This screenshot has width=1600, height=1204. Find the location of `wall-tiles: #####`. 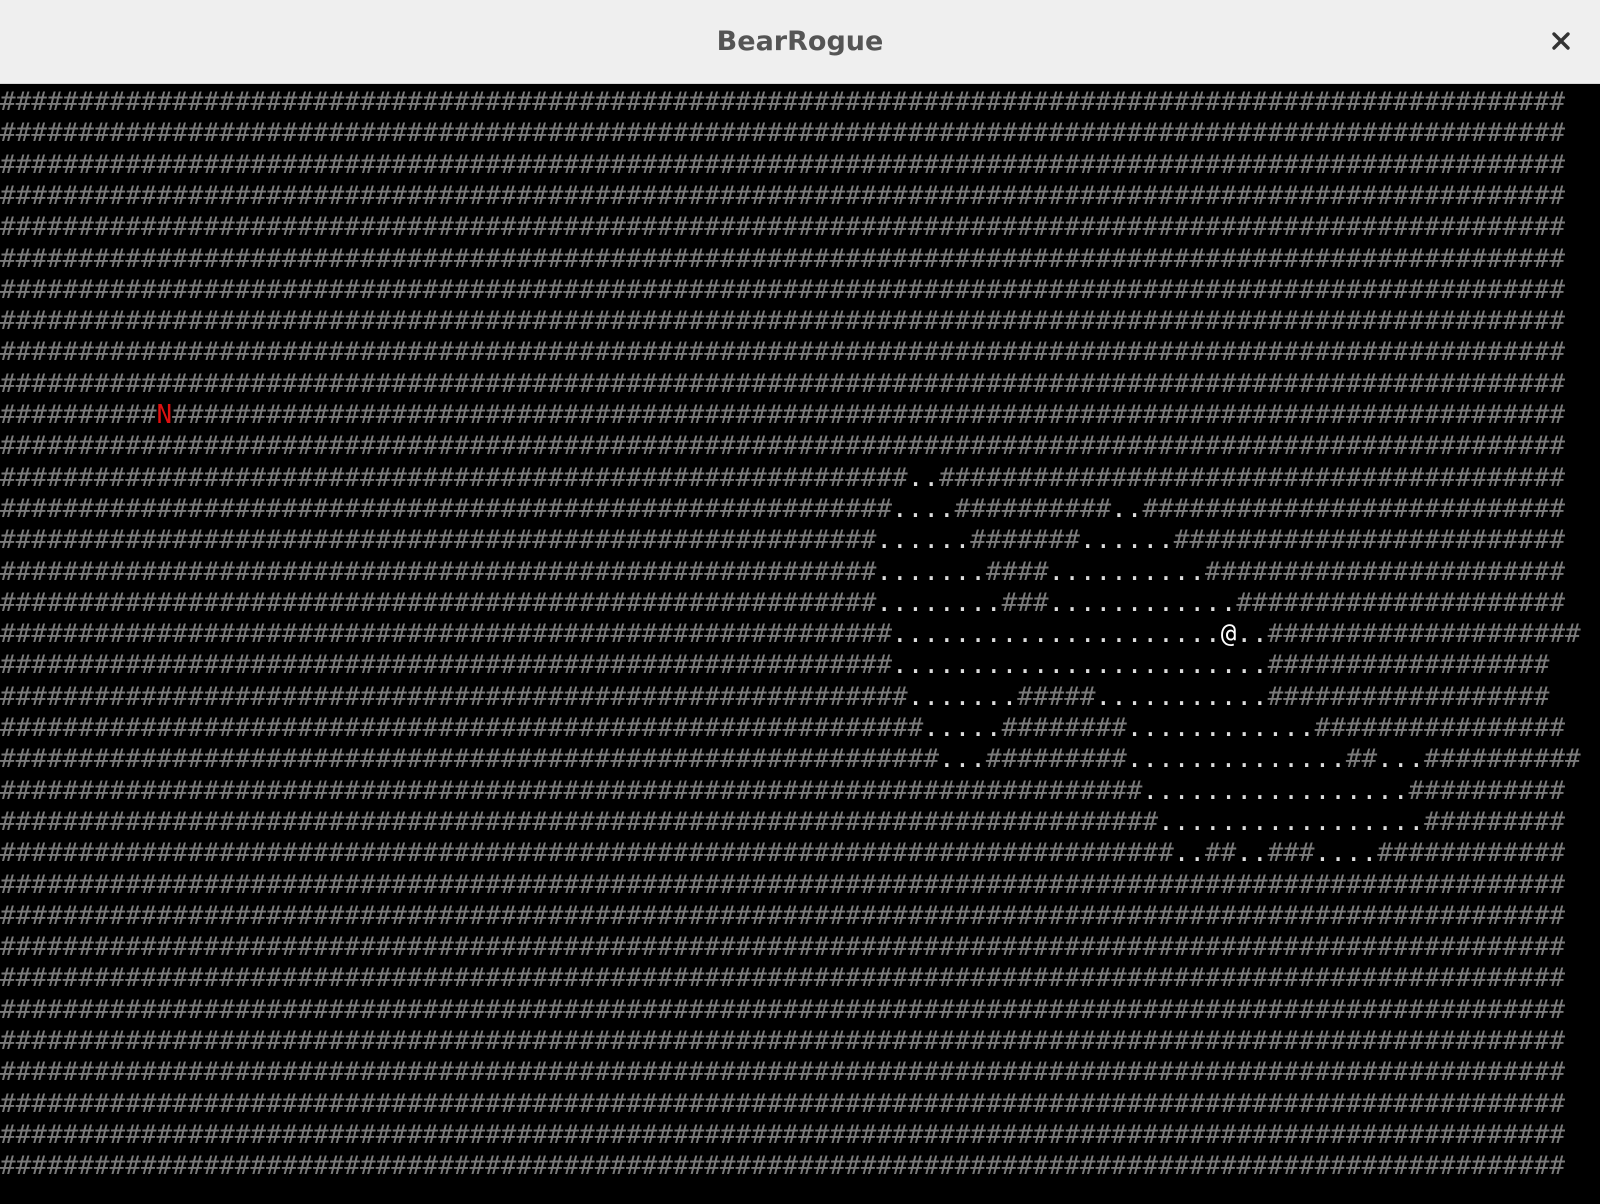

wall-tiles: ##### is located at coordinates (1056, 696).